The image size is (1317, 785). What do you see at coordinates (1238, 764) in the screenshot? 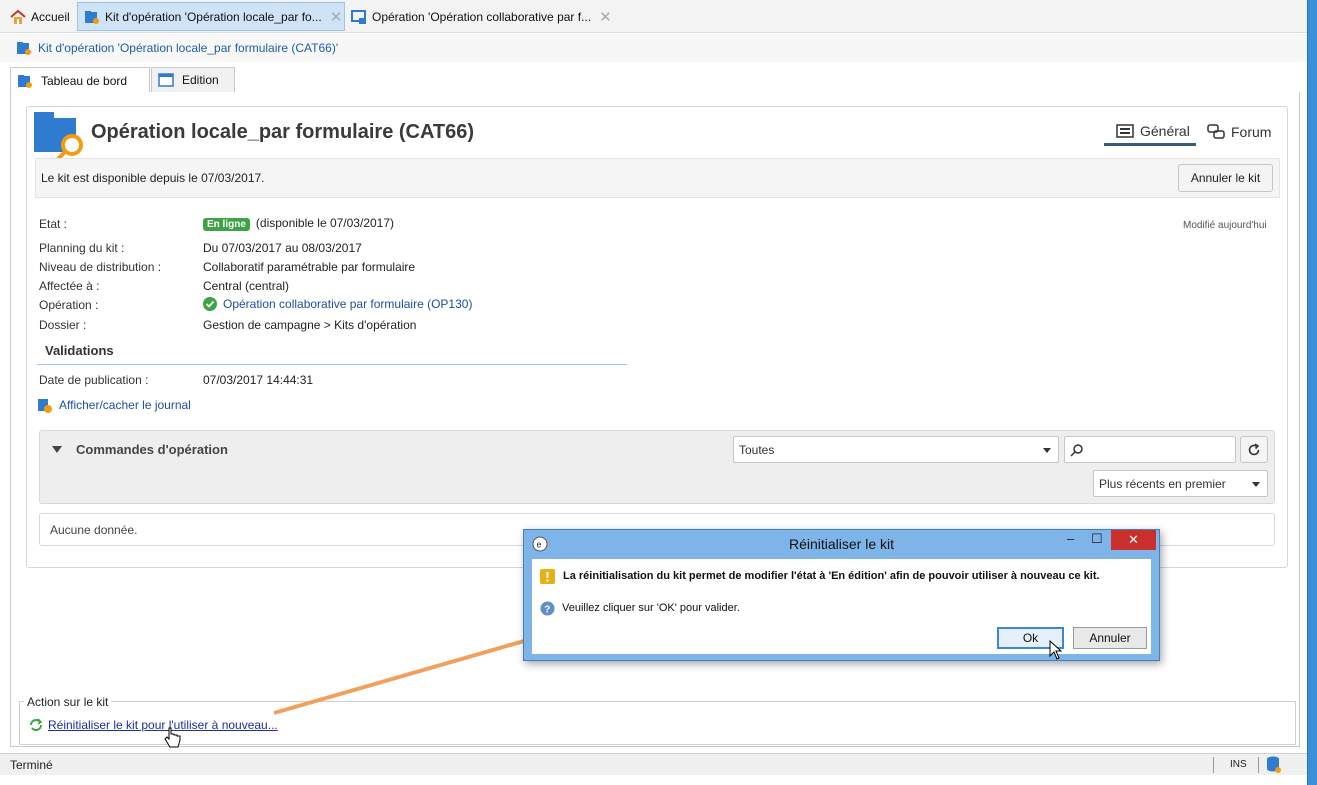
I see `ins-indicator: INS` at bounding box center [1238, 764].